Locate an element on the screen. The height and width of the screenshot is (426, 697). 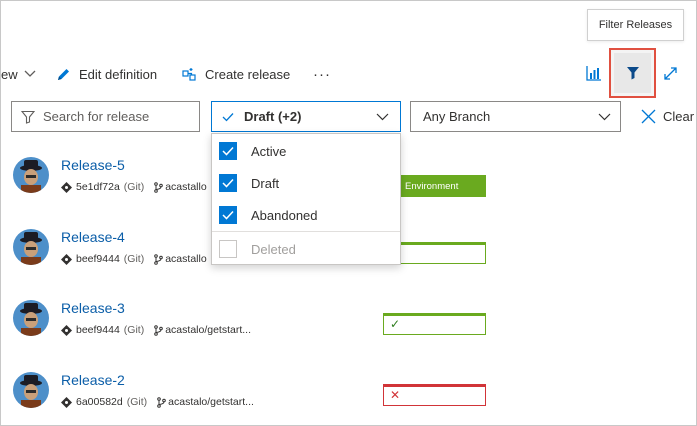
status-option-deleted: Deleted is located at coordinates (306, 249).